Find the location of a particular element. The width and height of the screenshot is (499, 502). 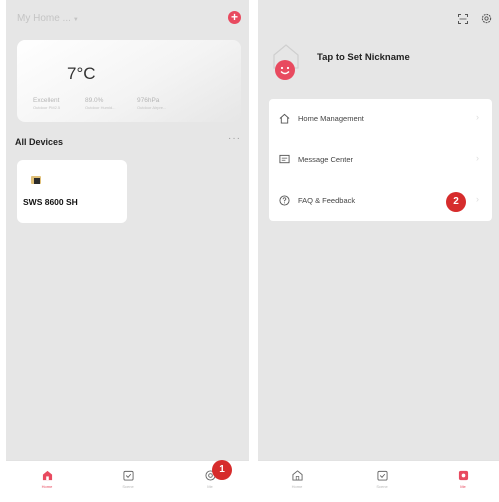

humidity-value: 89.0% is located at coordinates (94, 100).